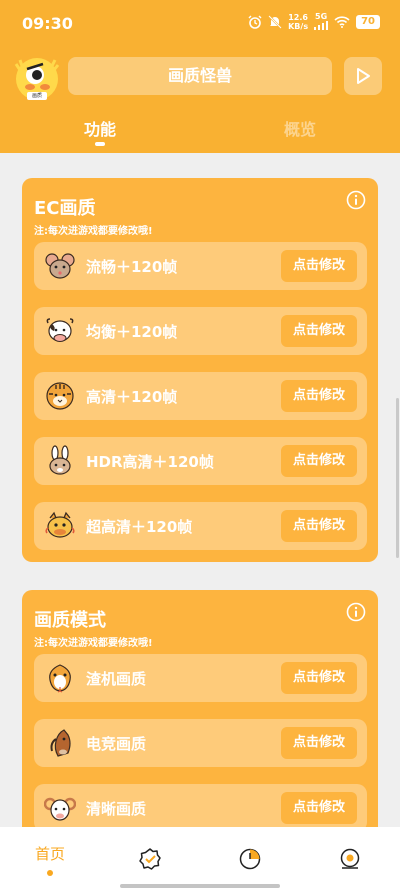 Image resolution: width=400 pixels, height=889 pixels. I want to click on status-bar: 09:30 12.6 KB/s 5G 70, so click(200, 25).